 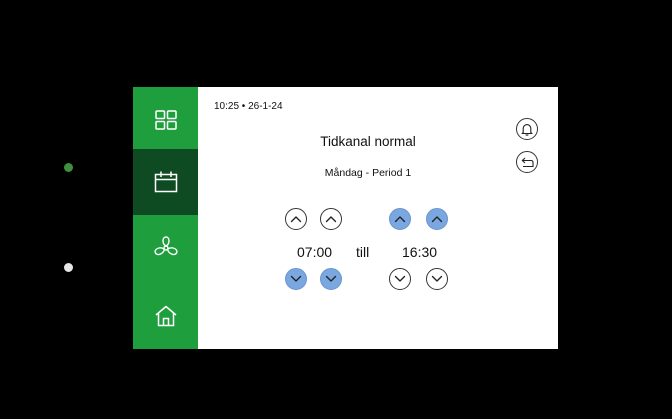 I want to click on sidebar-item-schedule, so click(x=165, y=182).